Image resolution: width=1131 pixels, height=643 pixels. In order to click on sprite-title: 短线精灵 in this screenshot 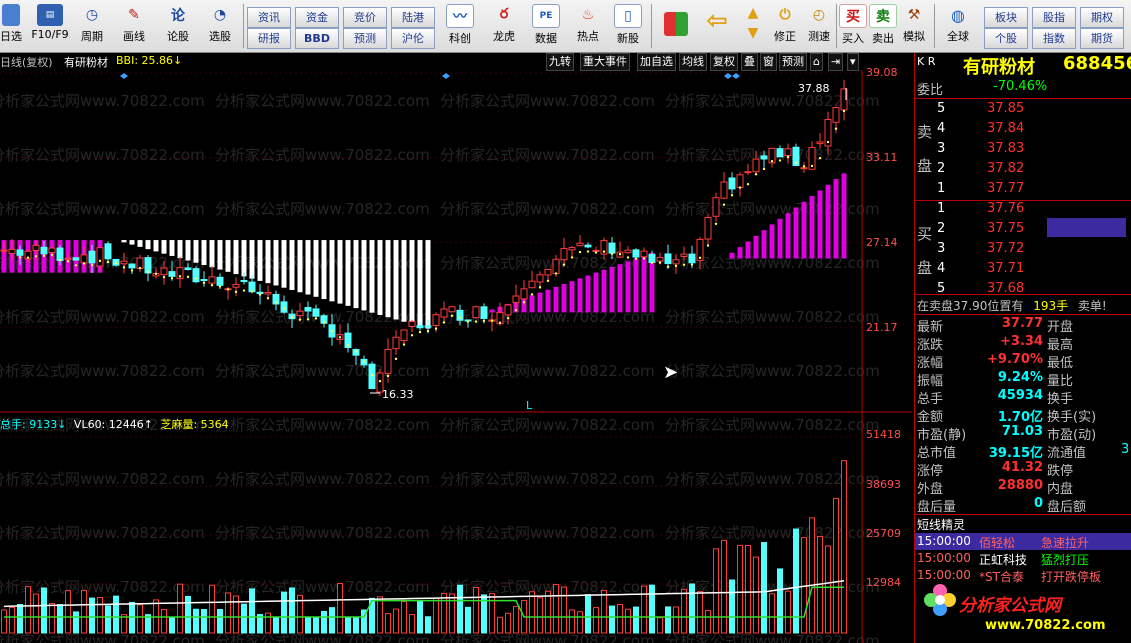, I will do `click(941, 524)`.